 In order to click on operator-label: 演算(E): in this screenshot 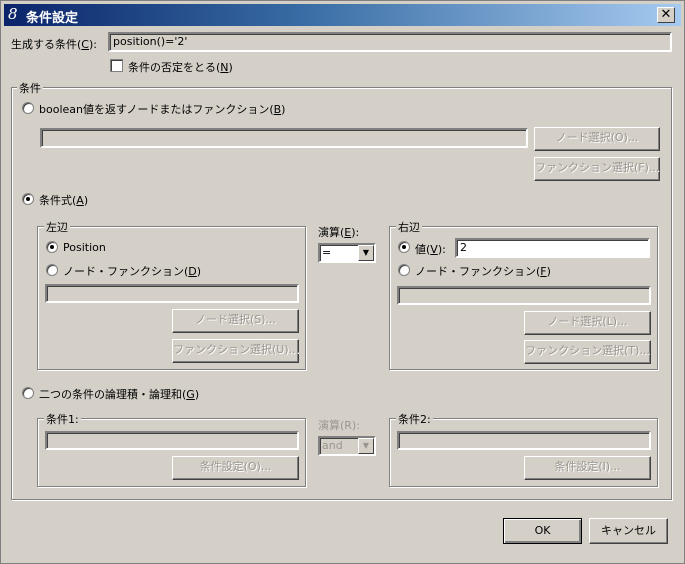, I will do `click(338, 232)`.